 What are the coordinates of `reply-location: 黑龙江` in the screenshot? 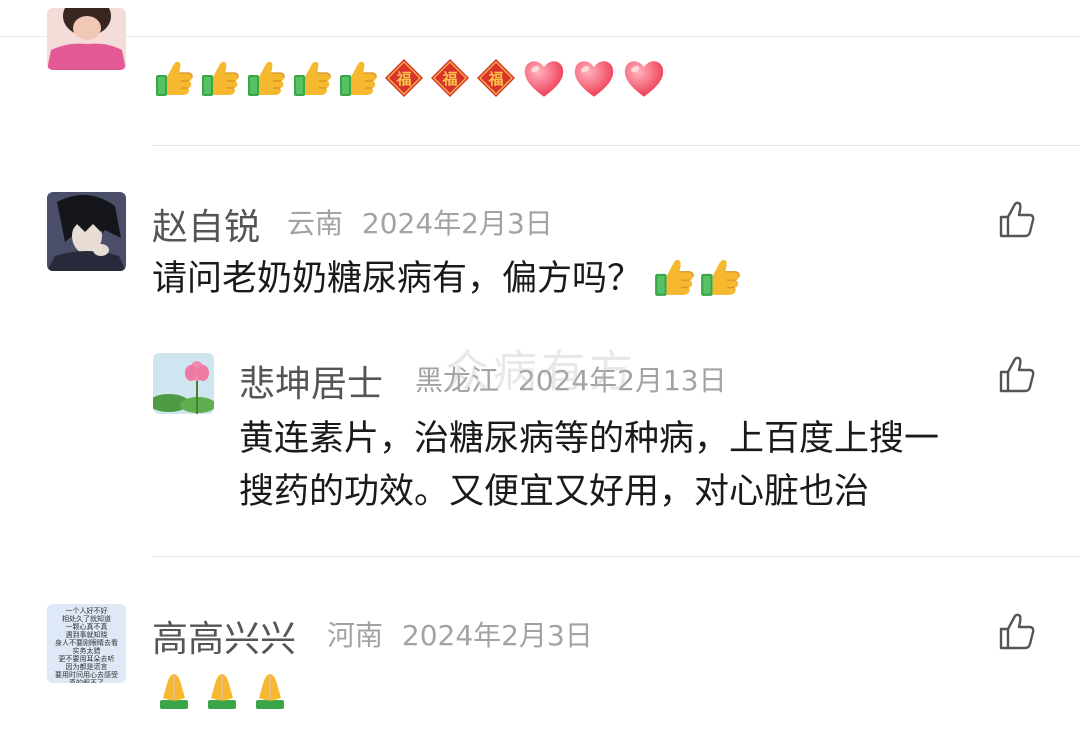 It's located at (457, 380).